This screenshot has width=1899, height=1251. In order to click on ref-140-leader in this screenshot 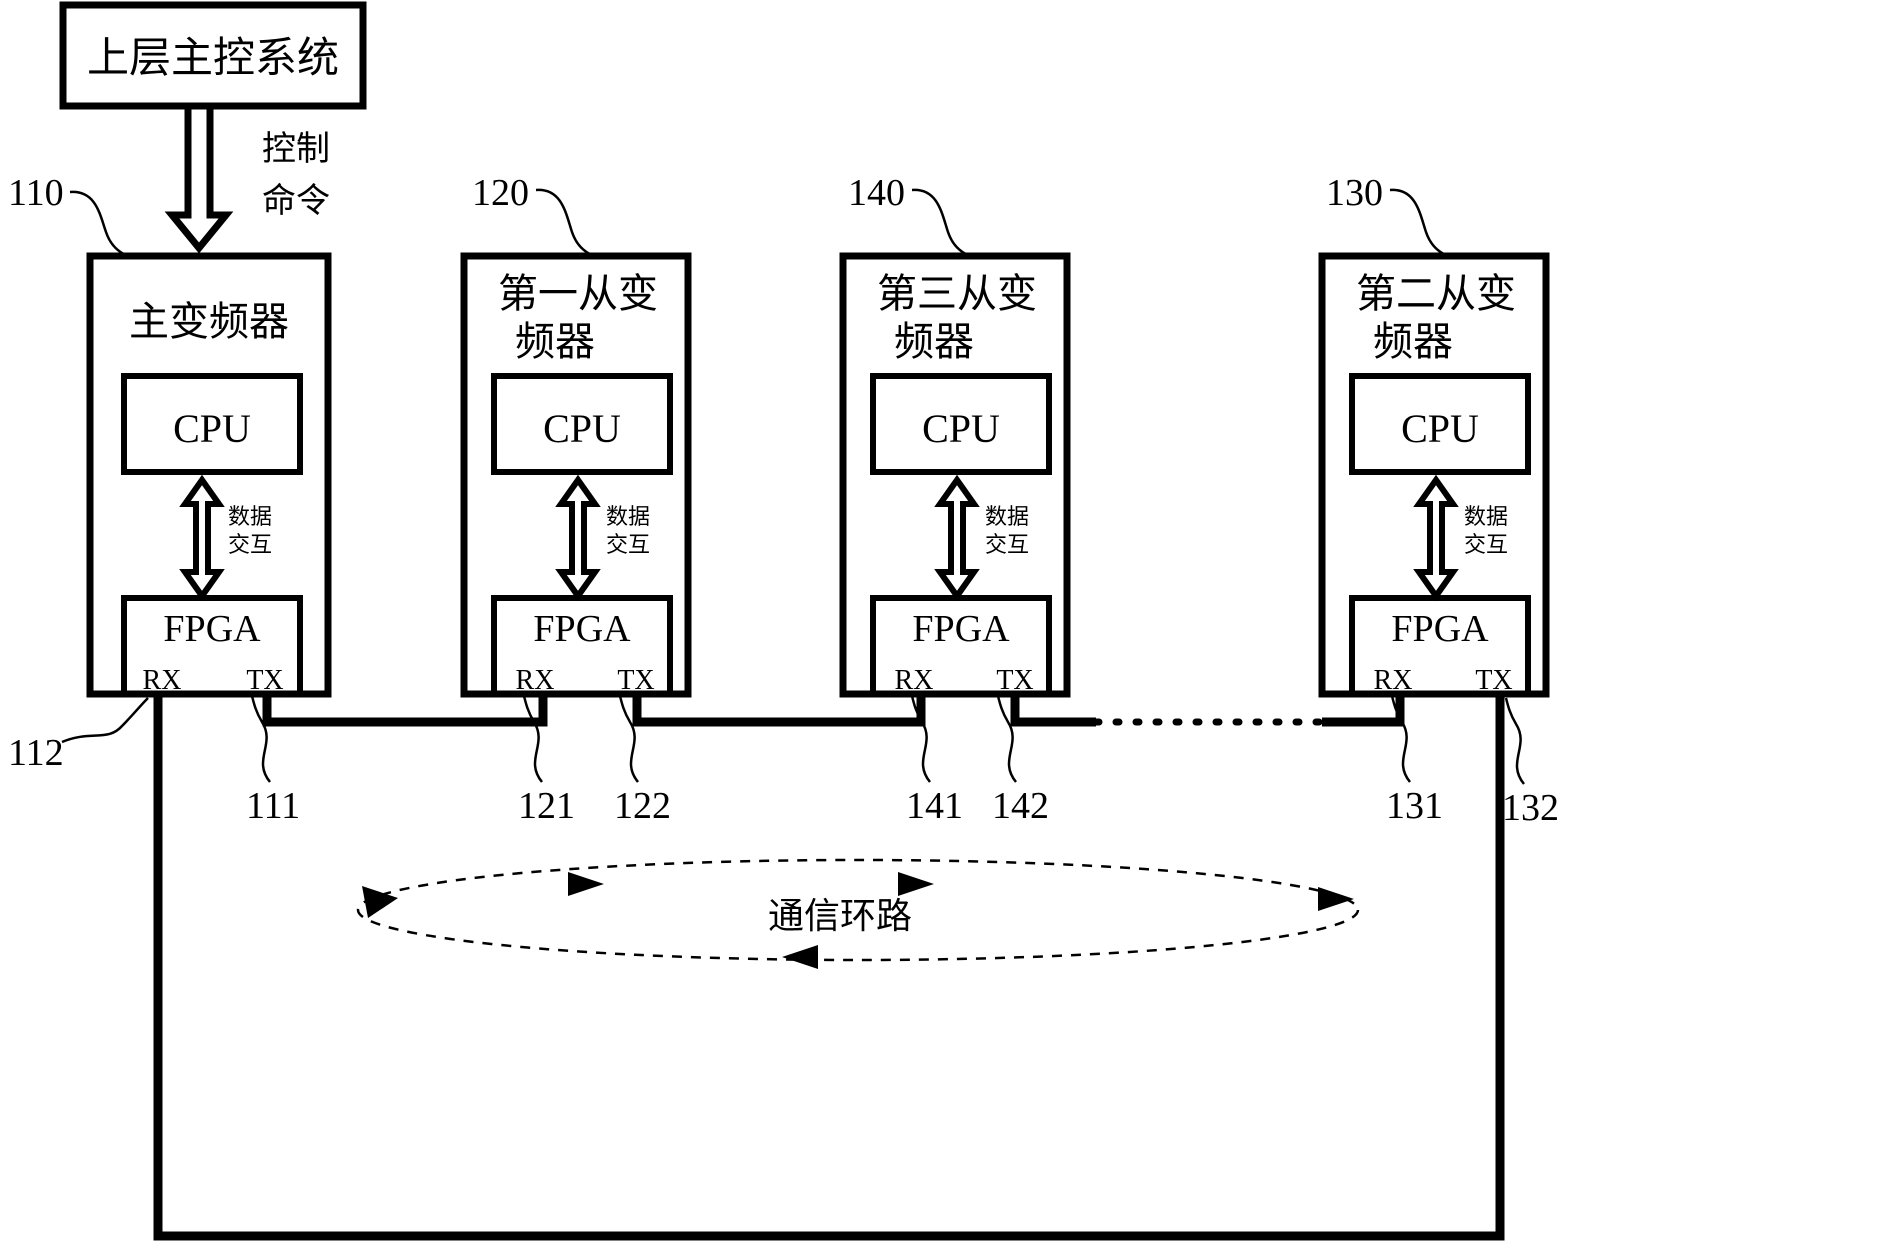, I will do `click(941, 223)`.